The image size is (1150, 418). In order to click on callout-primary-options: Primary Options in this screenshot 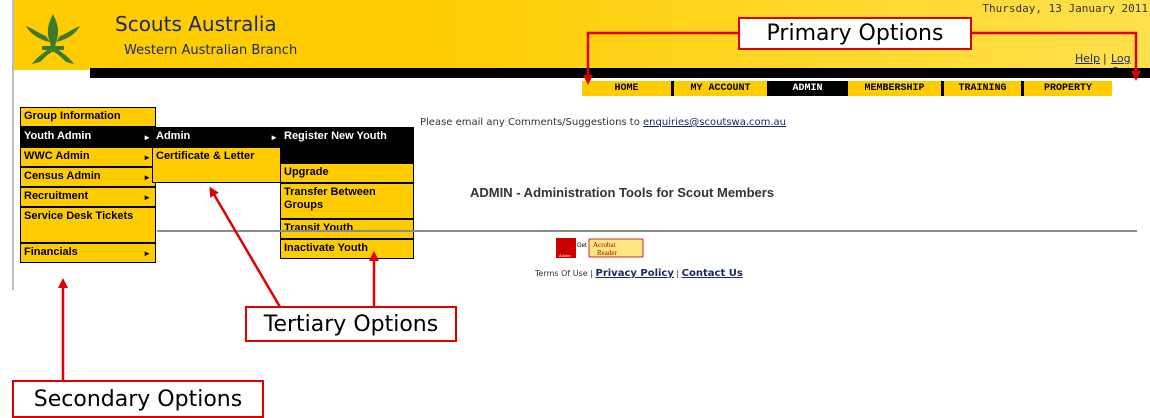, I will do `click(855, 33)`.